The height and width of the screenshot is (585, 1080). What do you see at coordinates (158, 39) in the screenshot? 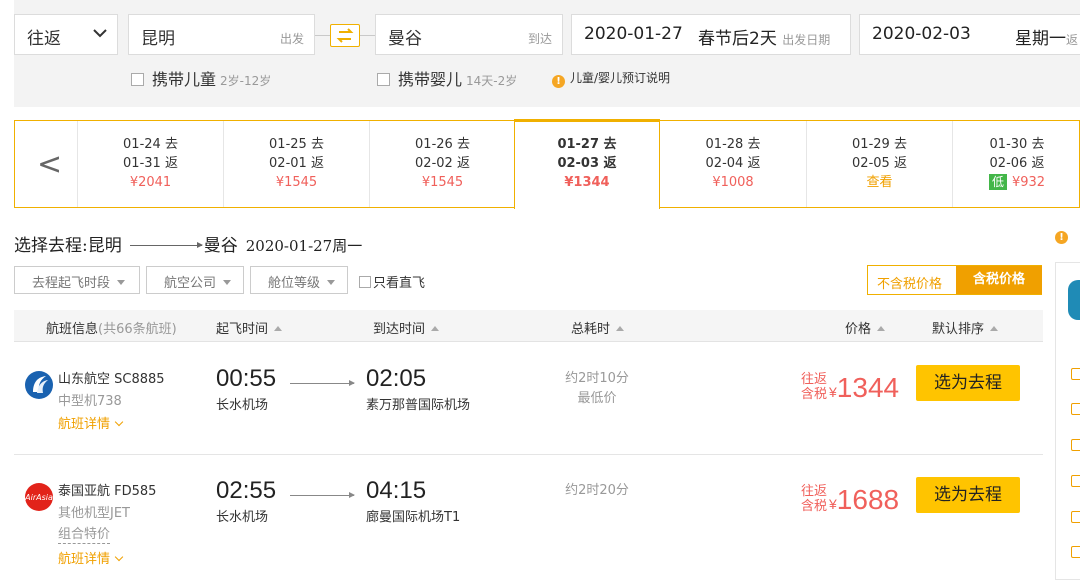
I see `from-city-value: 昆明` at bounding box center [158, 39].